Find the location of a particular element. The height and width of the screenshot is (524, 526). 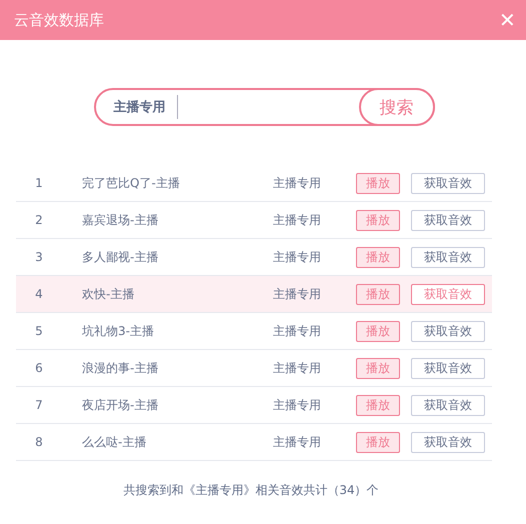

sound-name: 夜店开场-主播 is located at coordinates (121, 405).